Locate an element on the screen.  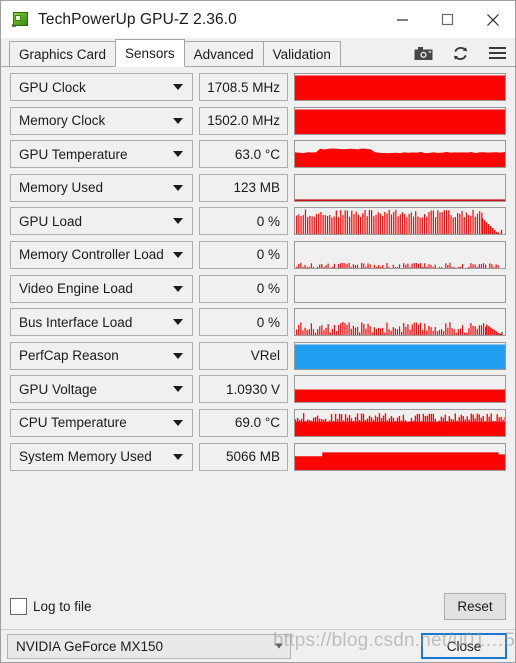
tab-label: Graphics Card is located at coordinates (63, 54).